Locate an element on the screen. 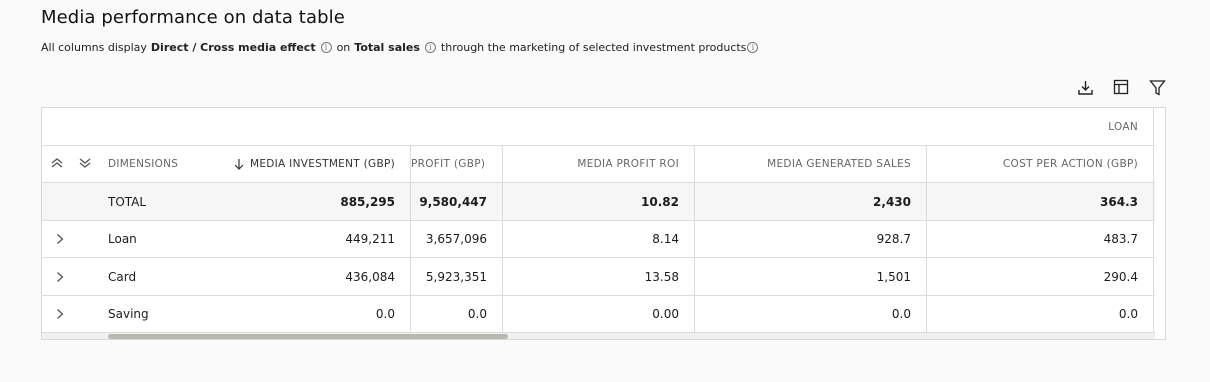 This screenshot has width=1210, height=382. table-toolbar is located at coordinates (1121, 87).